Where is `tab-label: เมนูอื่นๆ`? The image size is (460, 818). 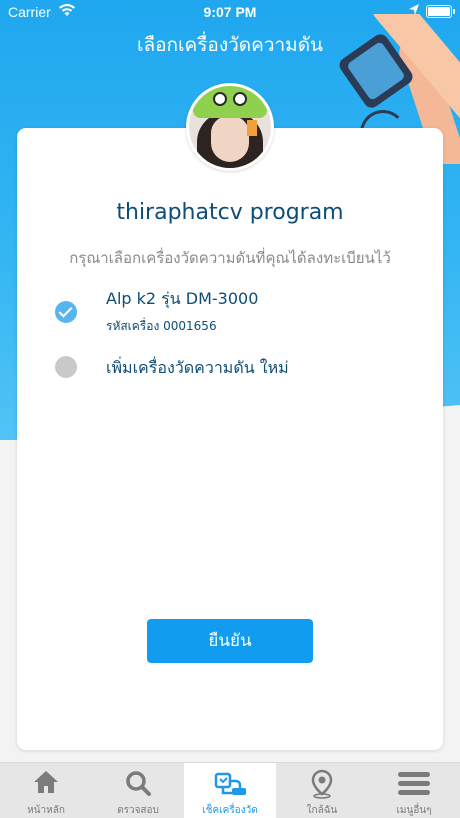
tab-label: เมนูอื่นๆ is located at coordinates (414, 810).